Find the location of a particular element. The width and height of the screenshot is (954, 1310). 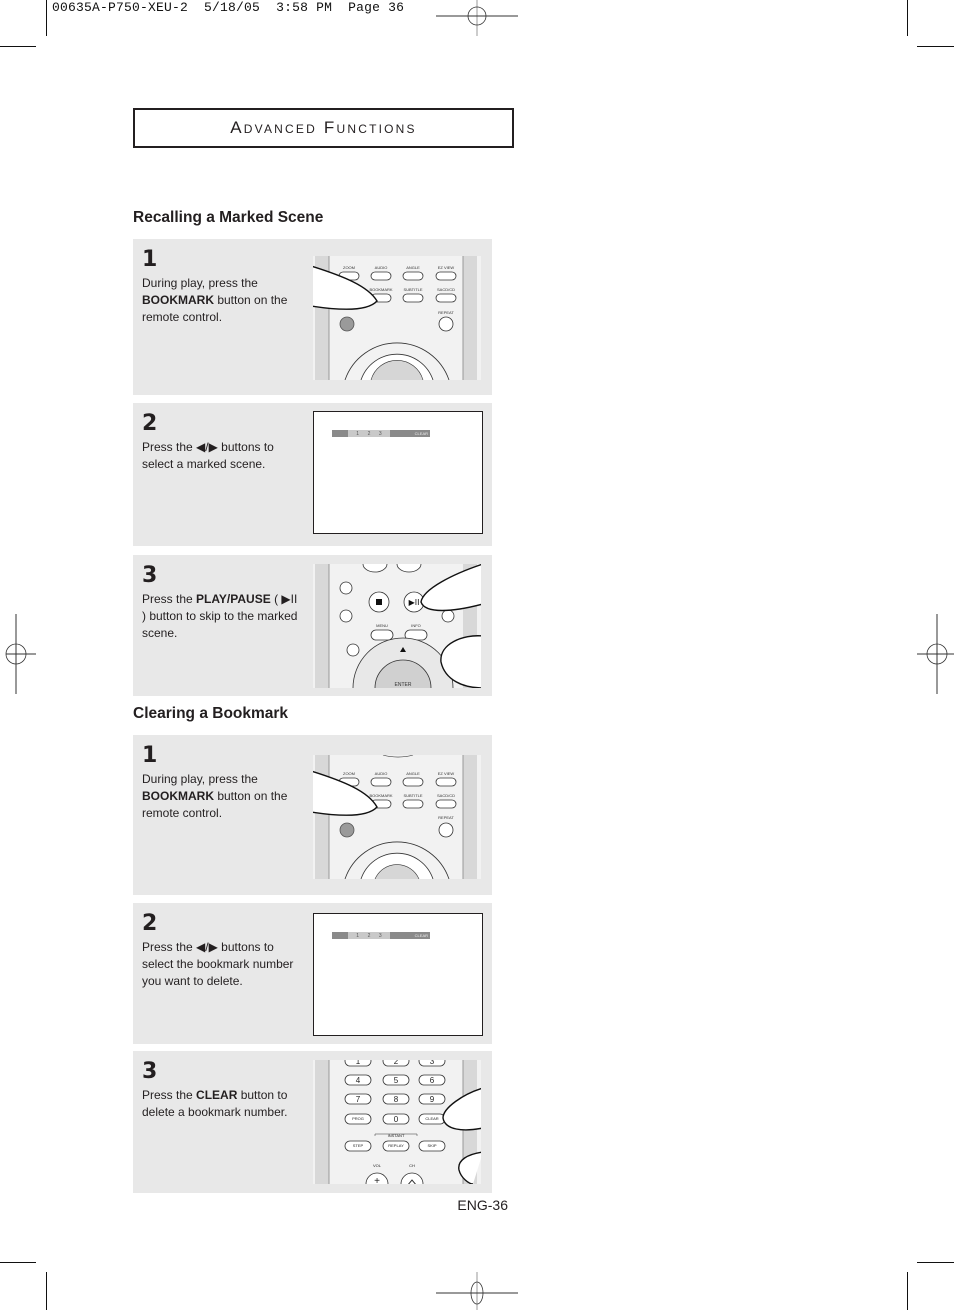

button-name: PLAY/PAUSE is located at coordinates (233, 599).